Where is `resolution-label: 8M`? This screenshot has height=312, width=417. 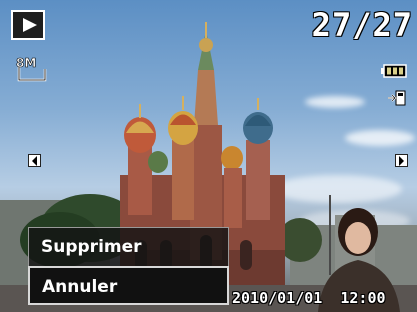 resolution-label: 8M is located at coordinates (26, 63).